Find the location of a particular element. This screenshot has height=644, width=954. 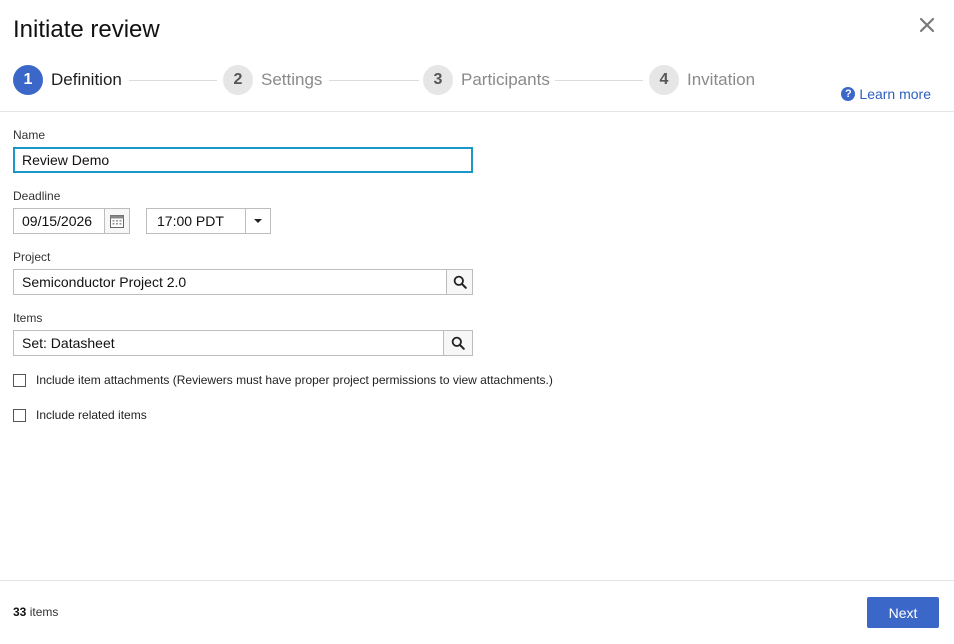

items-search-button is located at coordinates (458, 343).